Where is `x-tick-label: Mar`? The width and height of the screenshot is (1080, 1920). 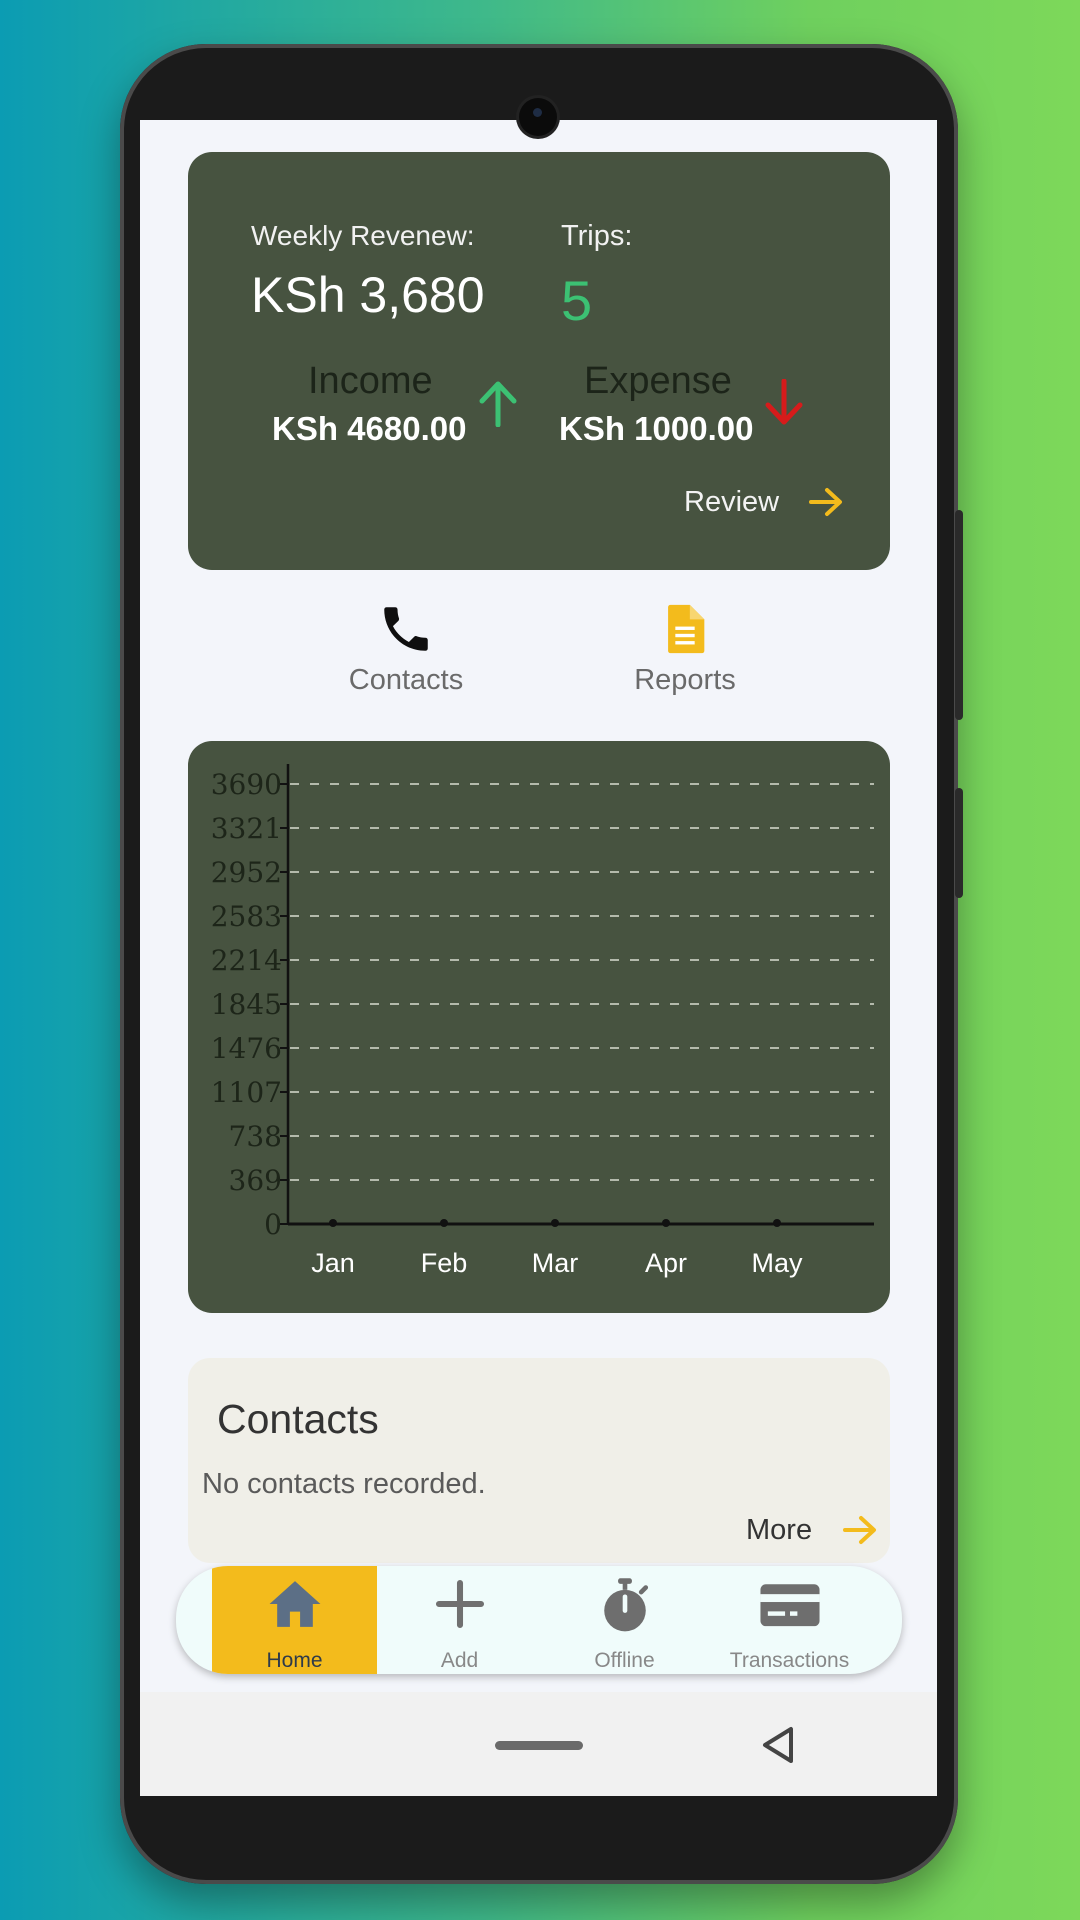 x-tick-label: Mar is located at coordinates (555, 1263).